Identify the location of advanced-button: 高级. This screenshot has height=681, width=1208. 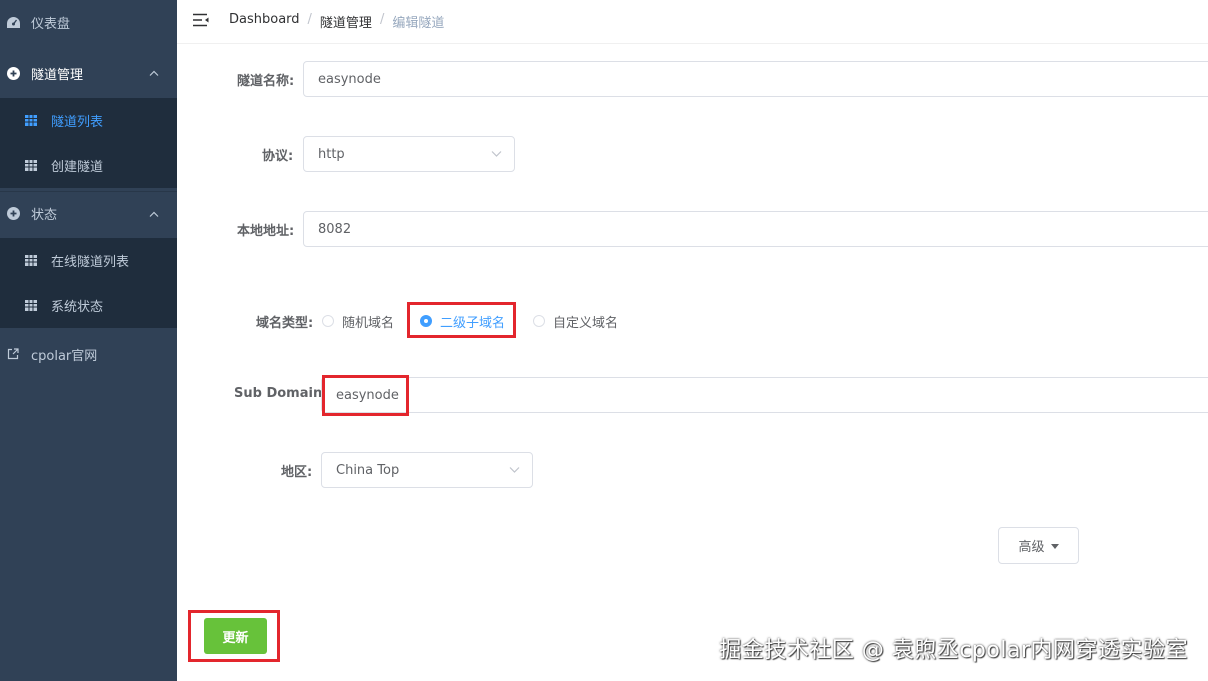
(1038, 545).